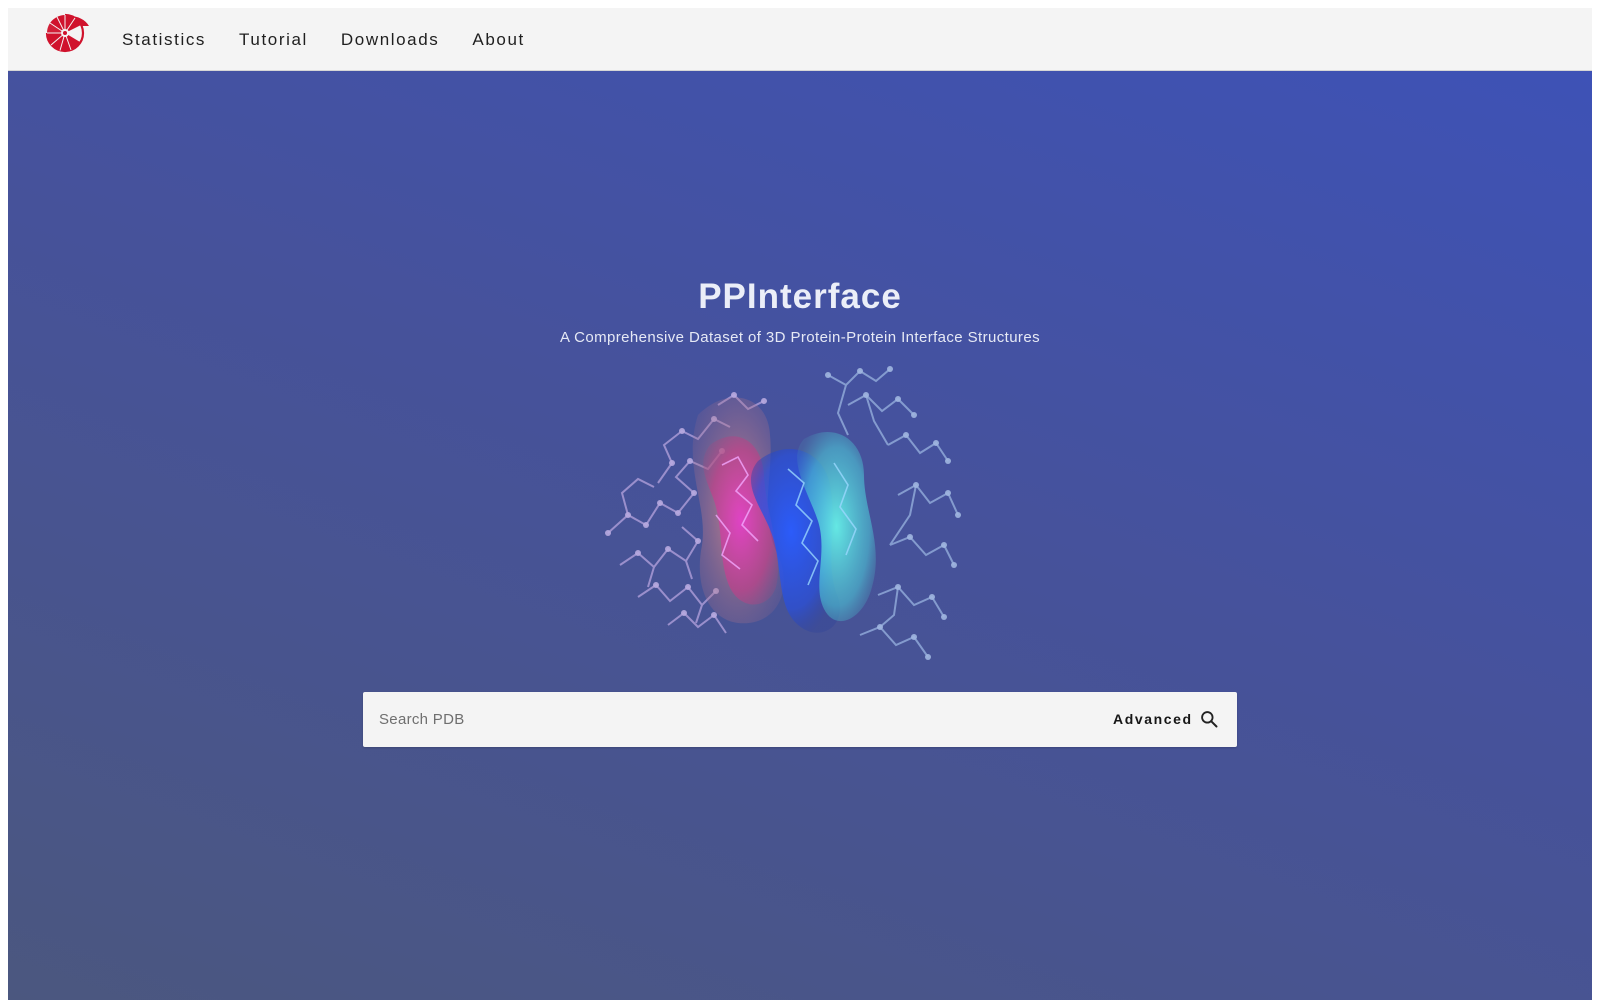 Image resolution: width=1600 pixels, height=1000 pixels. Describe the element at coordinates (498, 40) in the screenshot. I see `nav-about: About` at that location.